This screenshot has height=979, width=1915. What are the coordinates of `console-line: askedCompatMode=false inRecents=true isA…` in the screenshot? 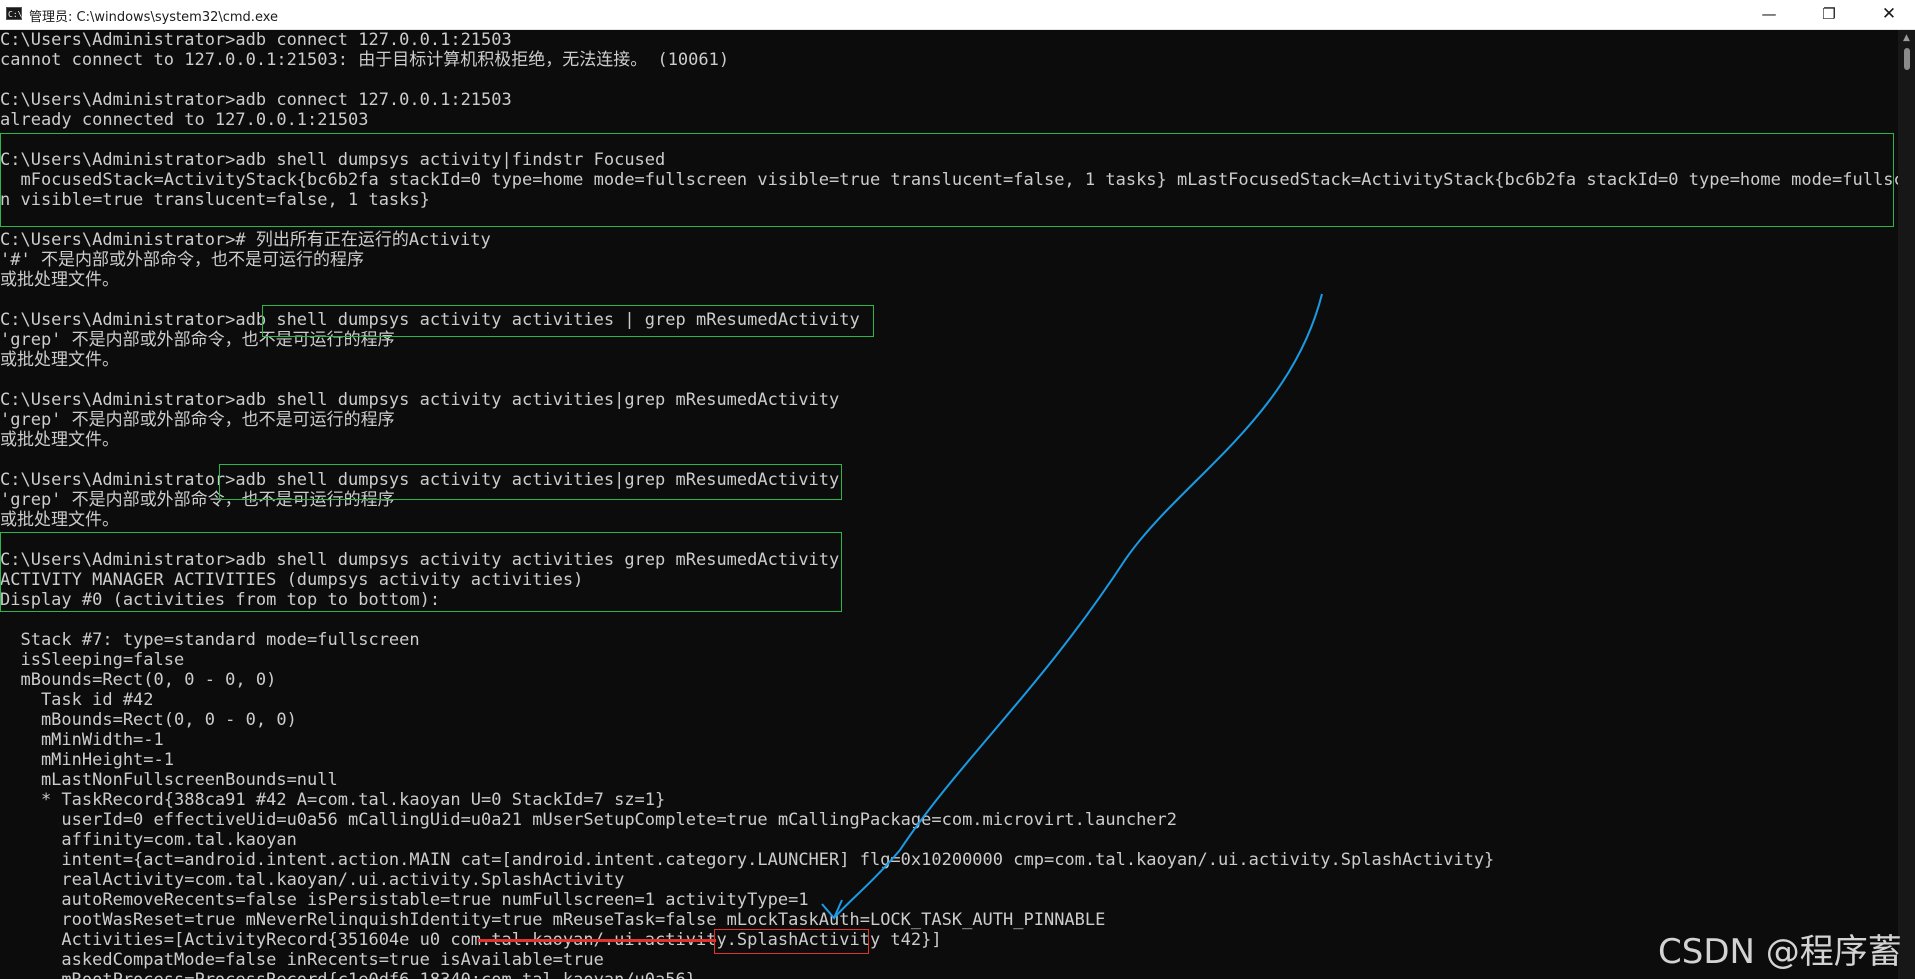 It's located at (302, 960).